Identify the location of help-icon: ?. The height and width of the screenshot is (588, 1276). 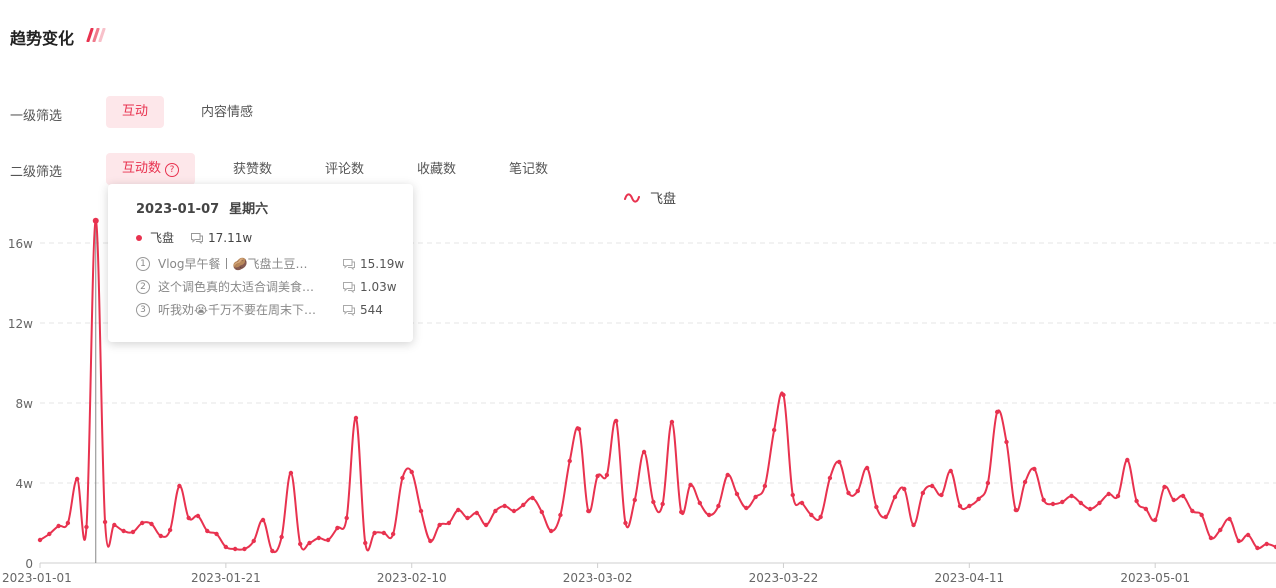
(172, 170).